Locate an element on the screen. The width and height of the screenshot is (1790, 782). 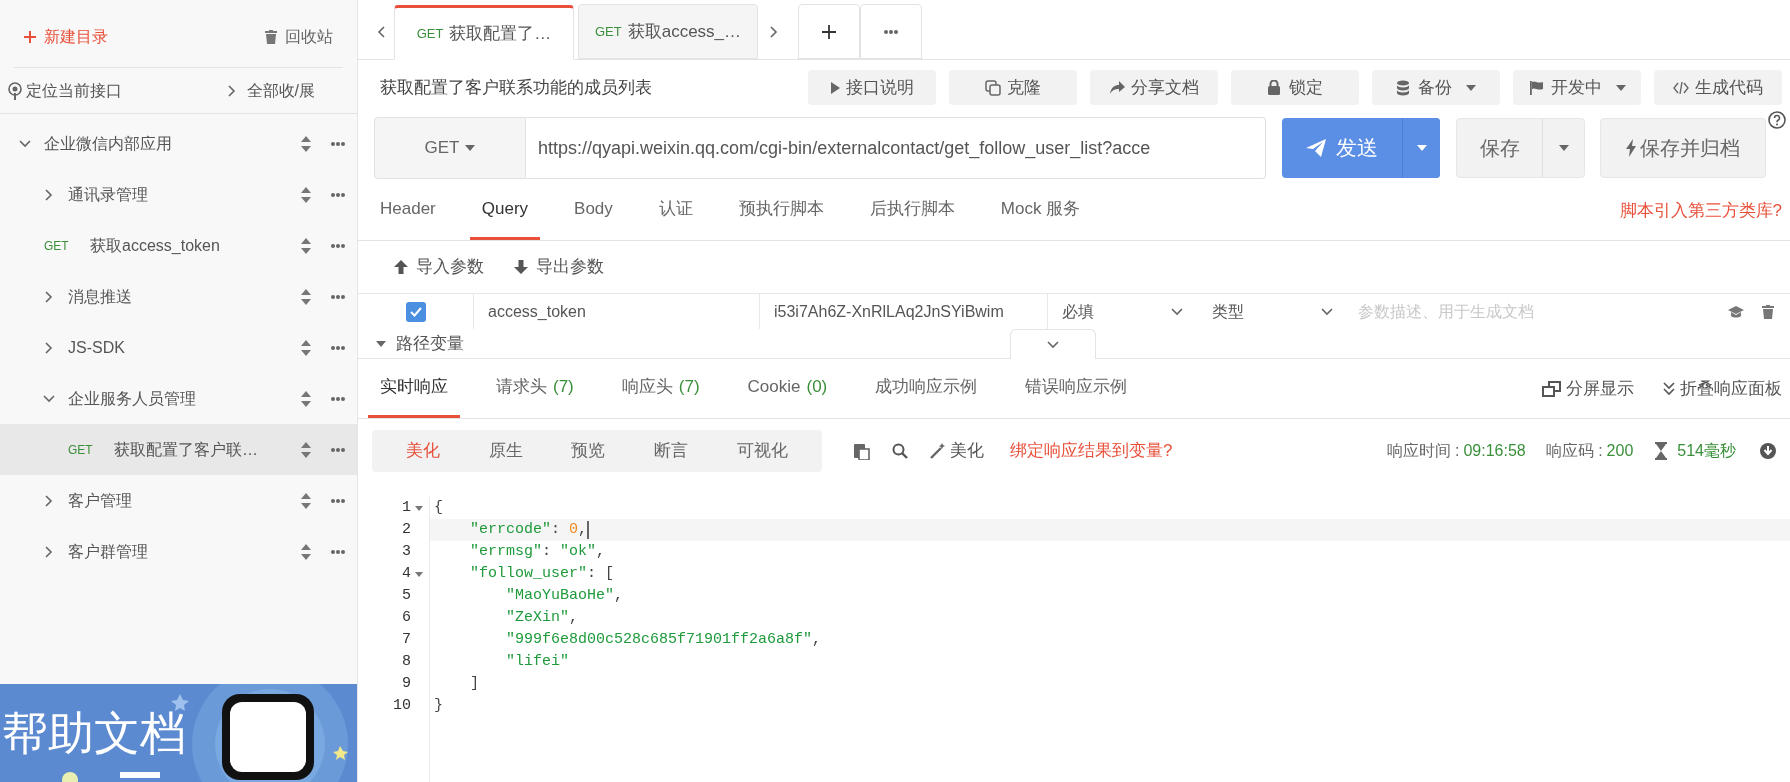
beautify-button: 美化 is located at coordinates (957, 451).